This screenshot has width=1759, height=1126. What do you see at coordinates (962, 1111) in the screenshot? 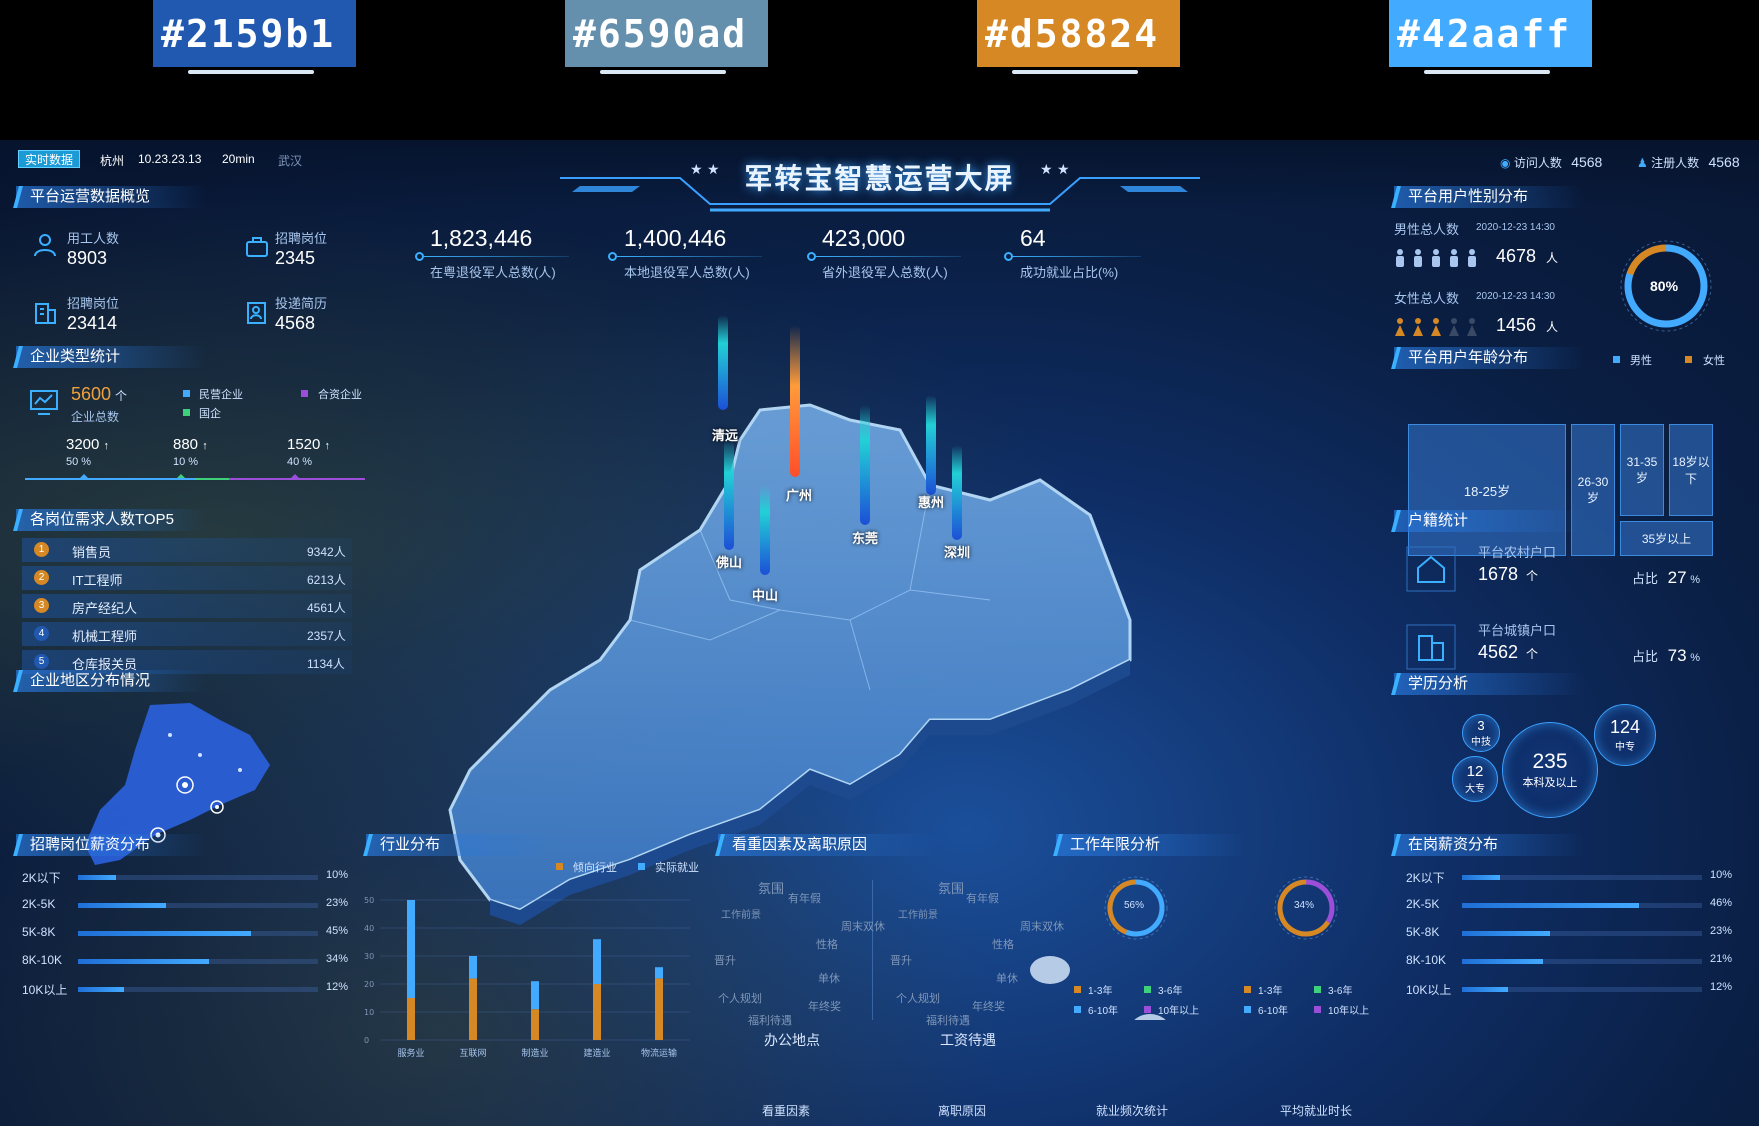
I see `factors-caption-right: 离职原因` at bounding box center [962, 1111].